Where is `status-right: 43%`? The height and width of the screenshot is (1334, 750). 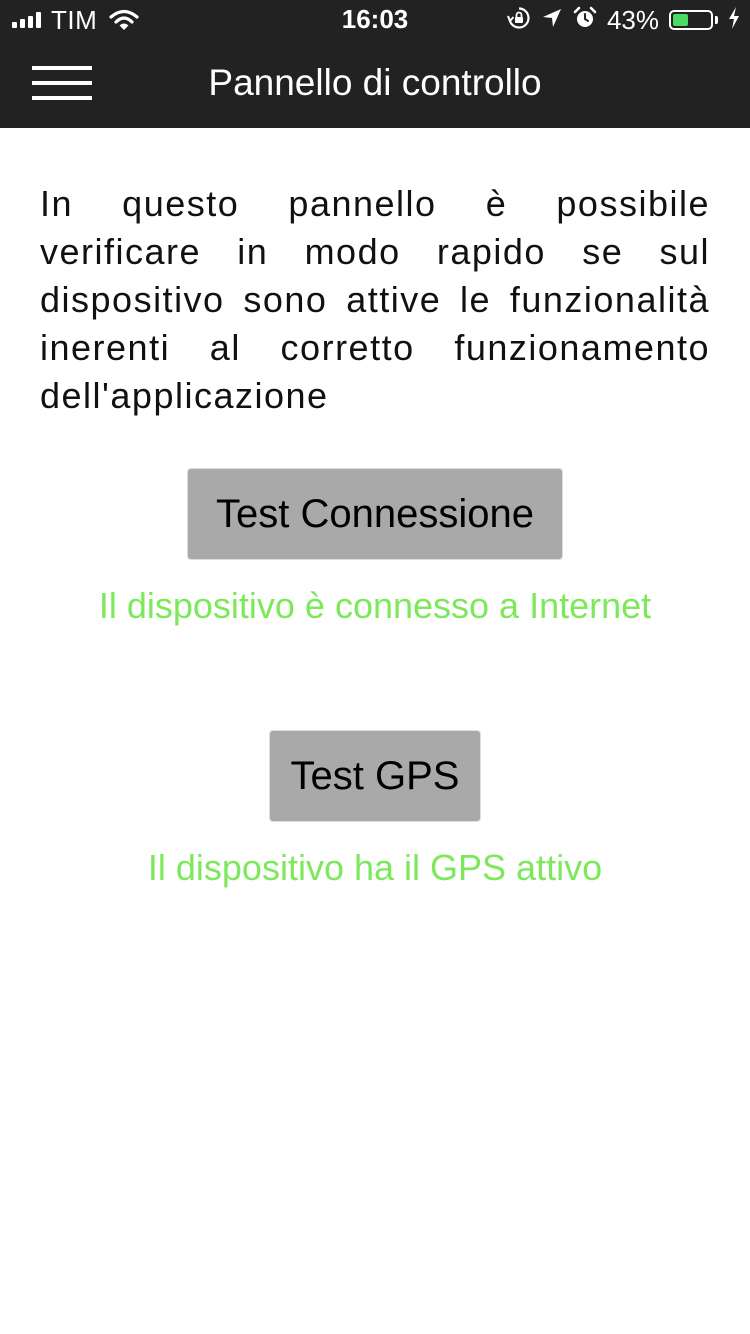 status-right: 43% is located at coordinates (623, 19).